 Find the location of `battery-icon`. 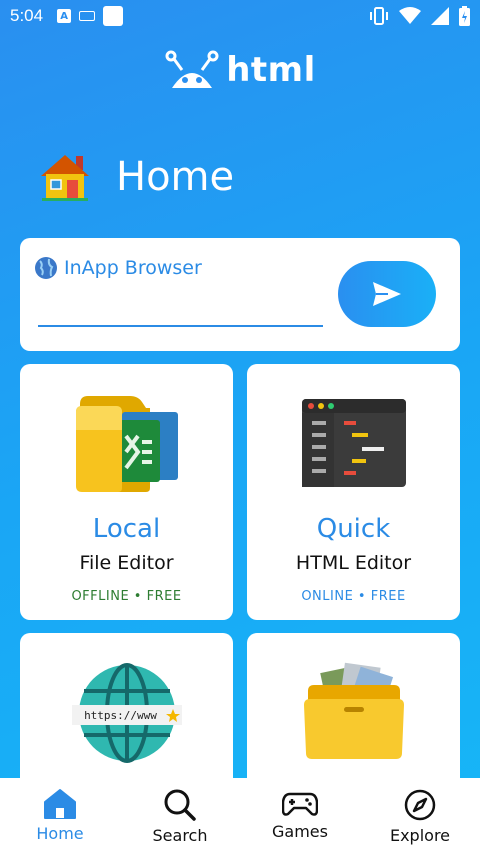

battery-icon is located at coordinates (464, 16).